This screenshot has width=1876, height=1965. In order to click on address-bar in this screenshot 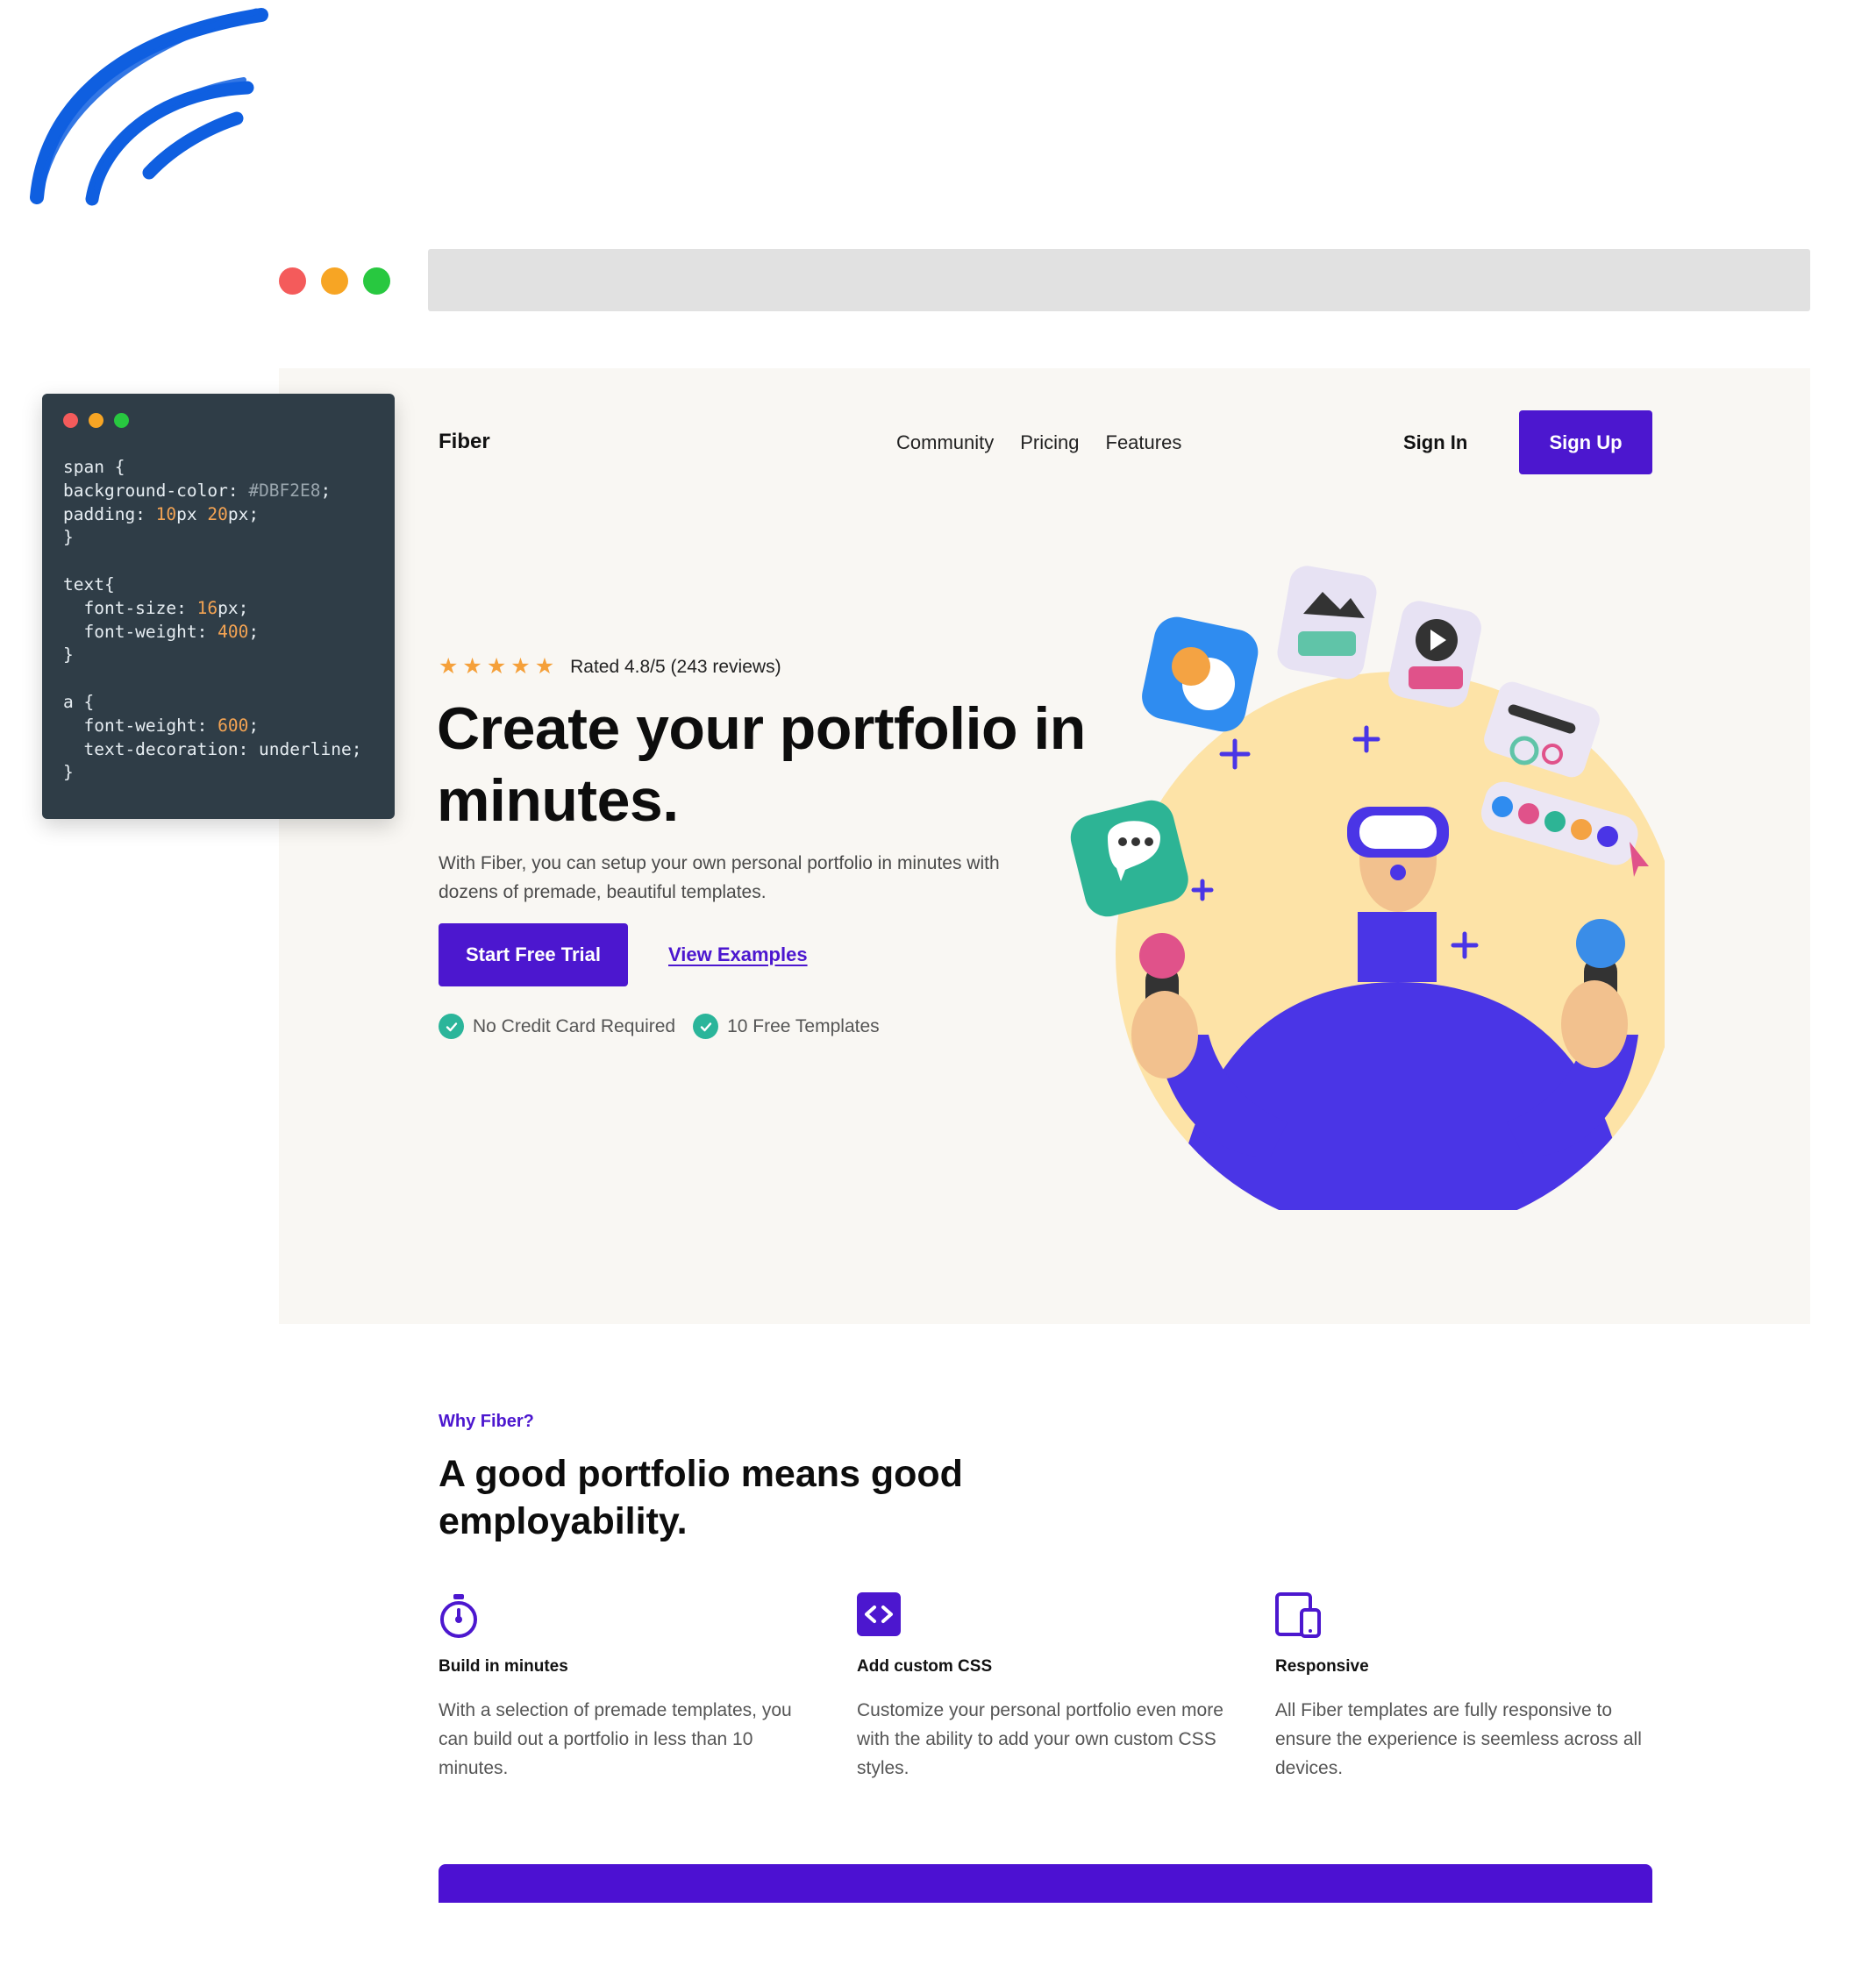, I will do `click(1119, 280)`.